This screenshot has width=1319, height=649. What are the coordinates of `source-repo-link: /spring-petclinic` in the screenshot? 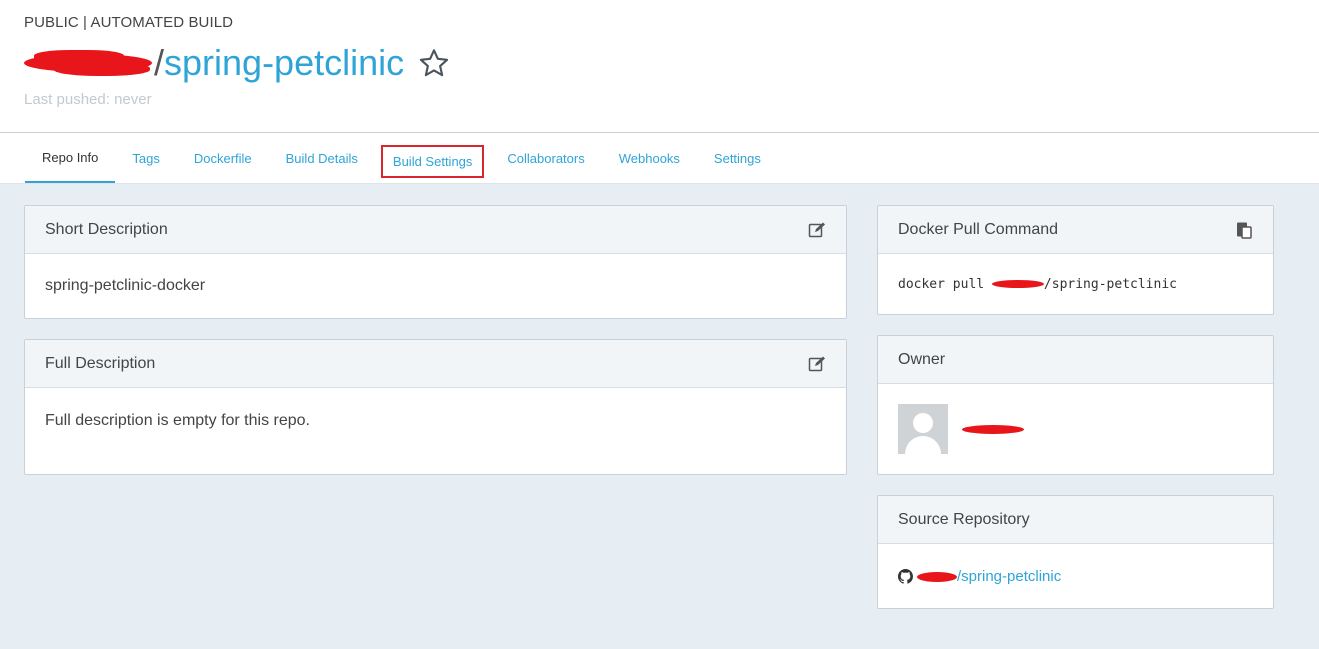 It's located at (989, 576).